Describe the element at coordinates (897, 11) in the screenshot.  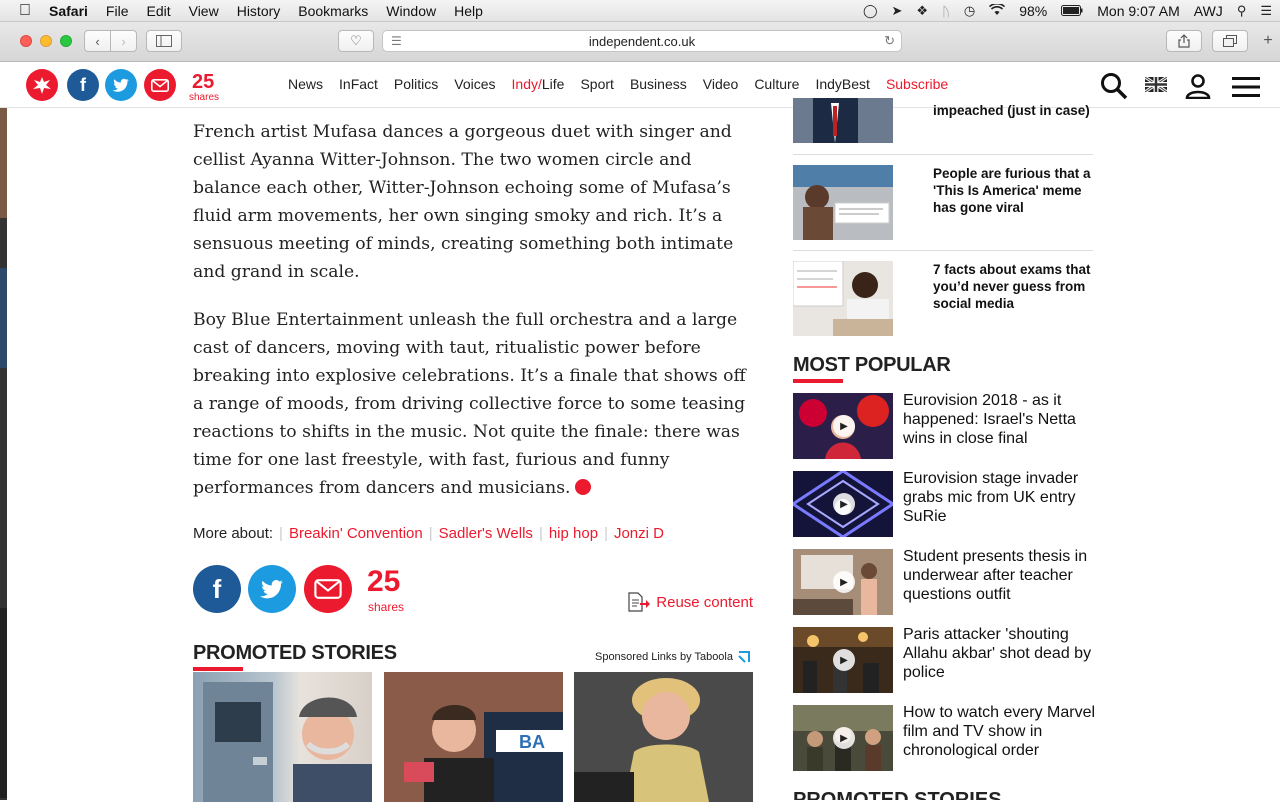
I see `location-arrow-icon: ➤` at that location.